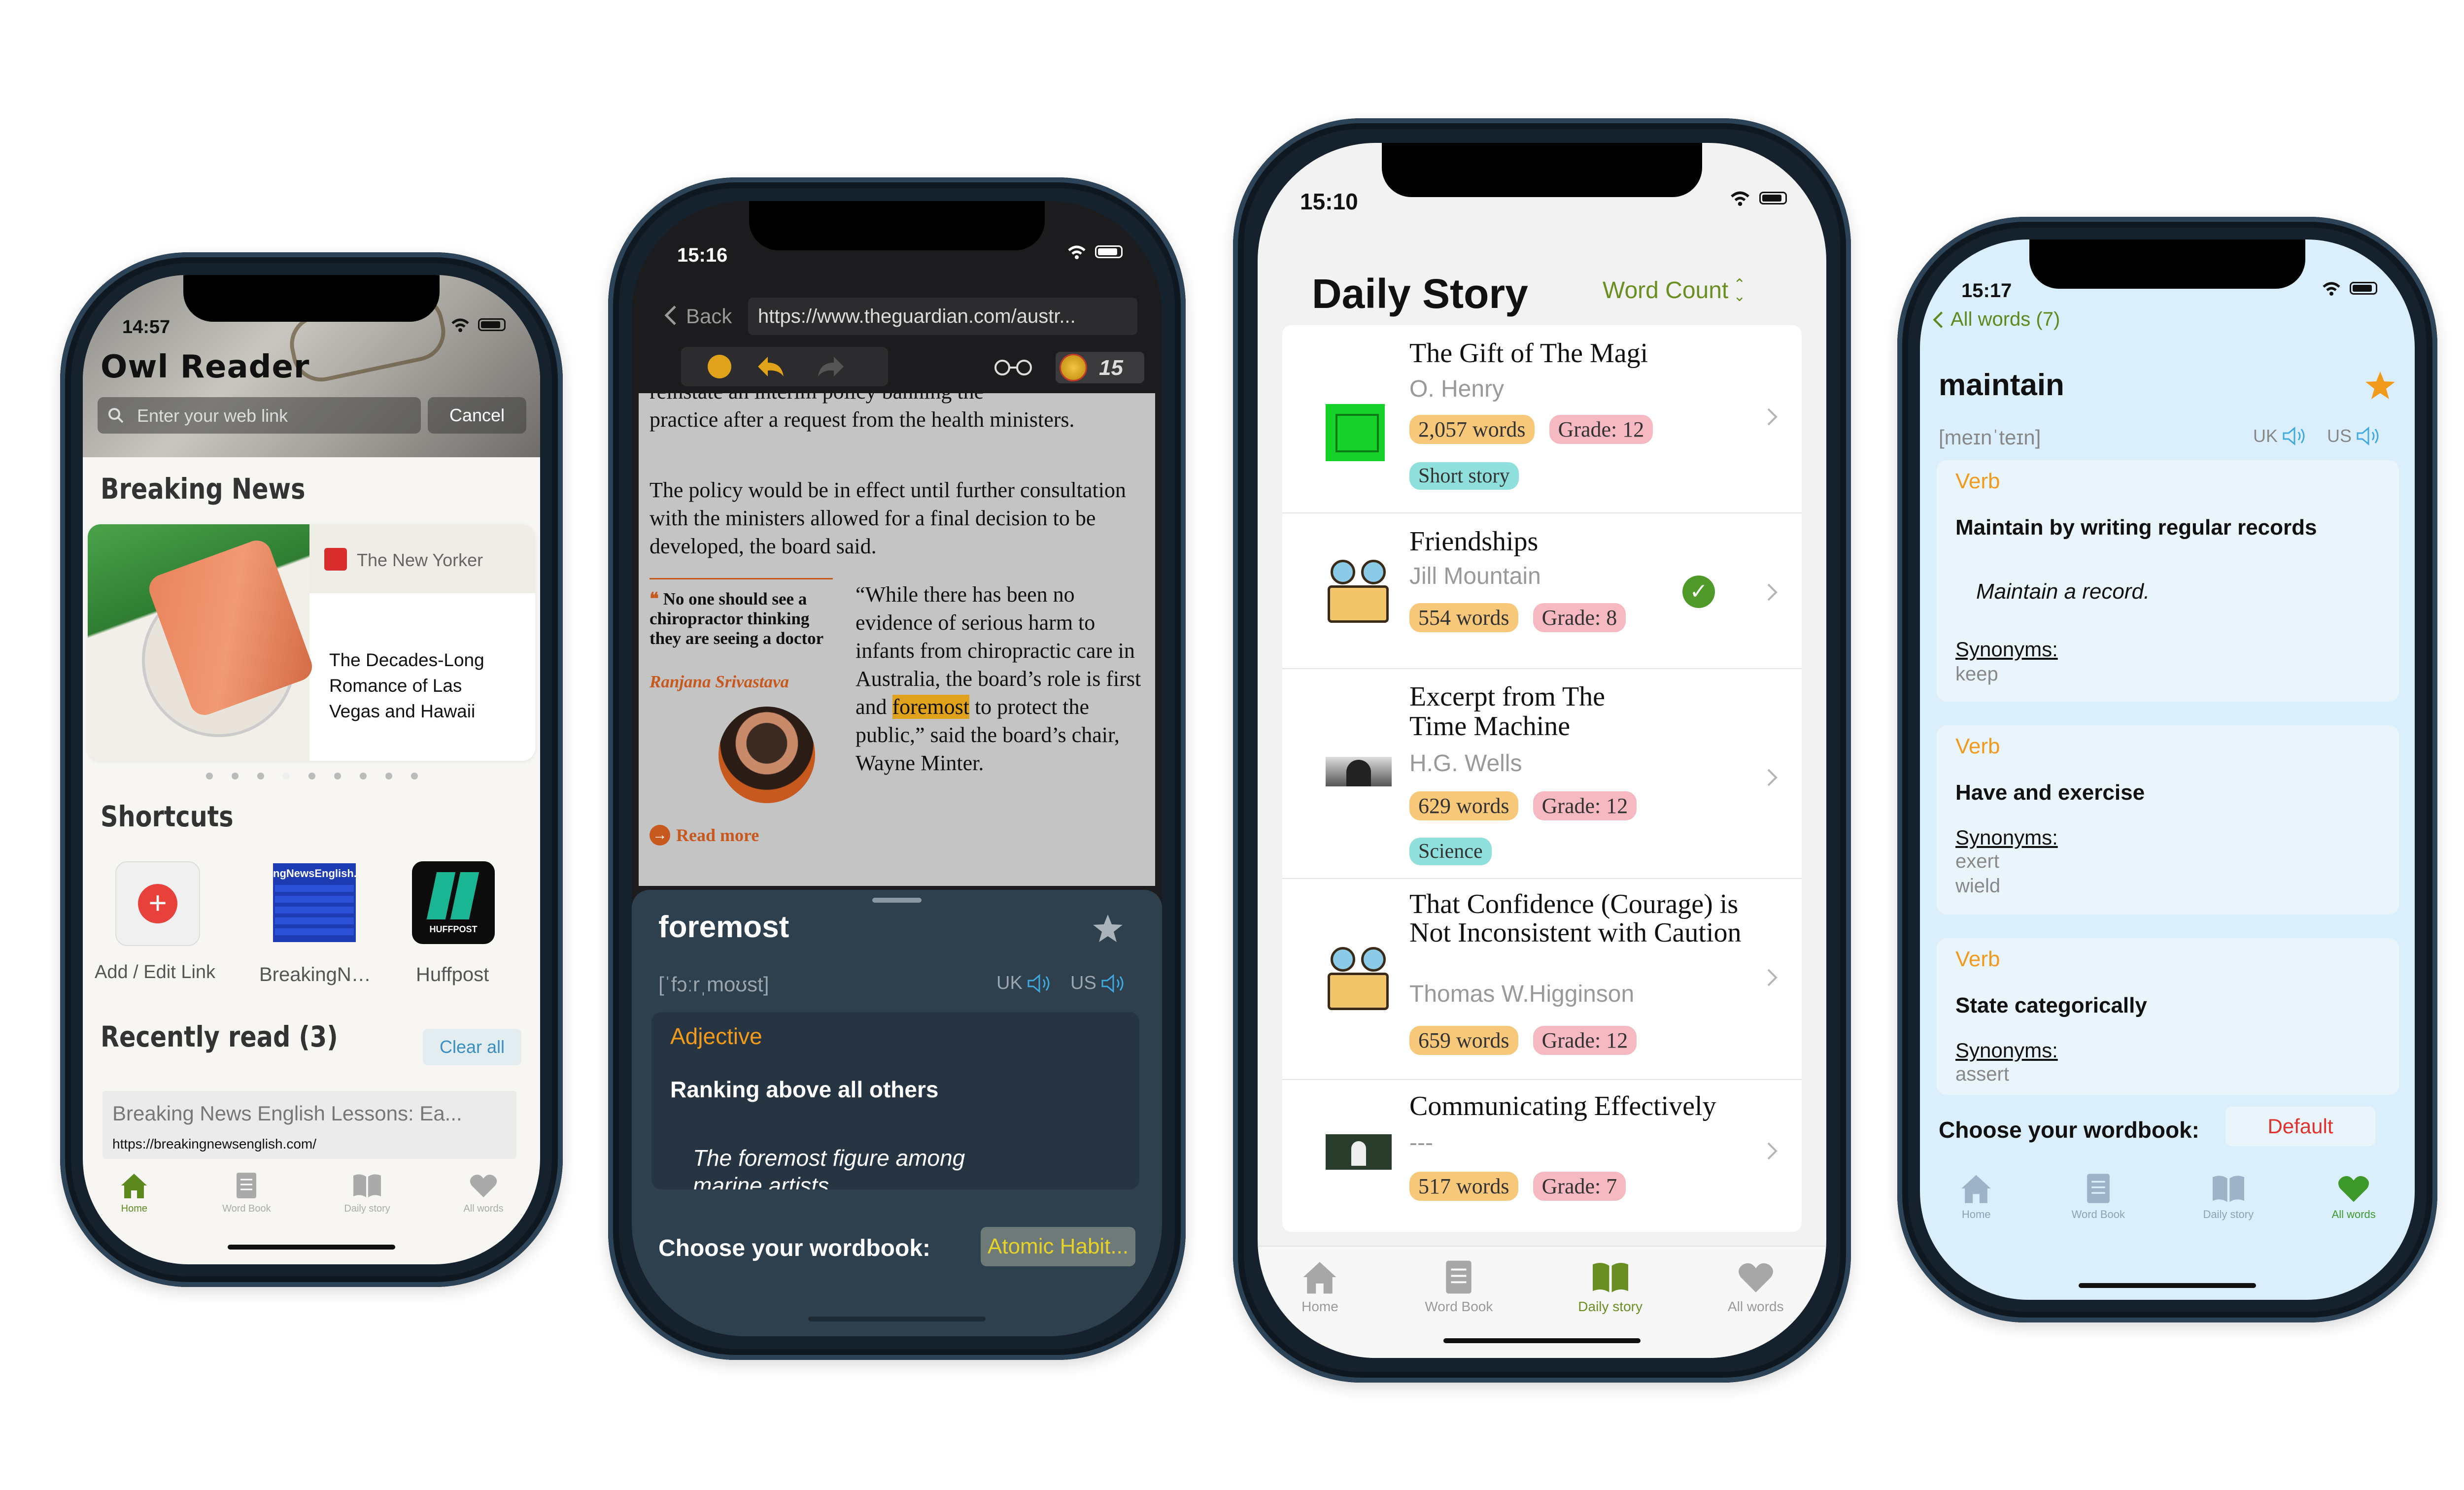 Image resolution: width=2464 pixels, height=1490 pixels. What do you see at coordinates (709, 316) in the screenshot?
I see `back-button: Back` at bounding box center [709, 316].